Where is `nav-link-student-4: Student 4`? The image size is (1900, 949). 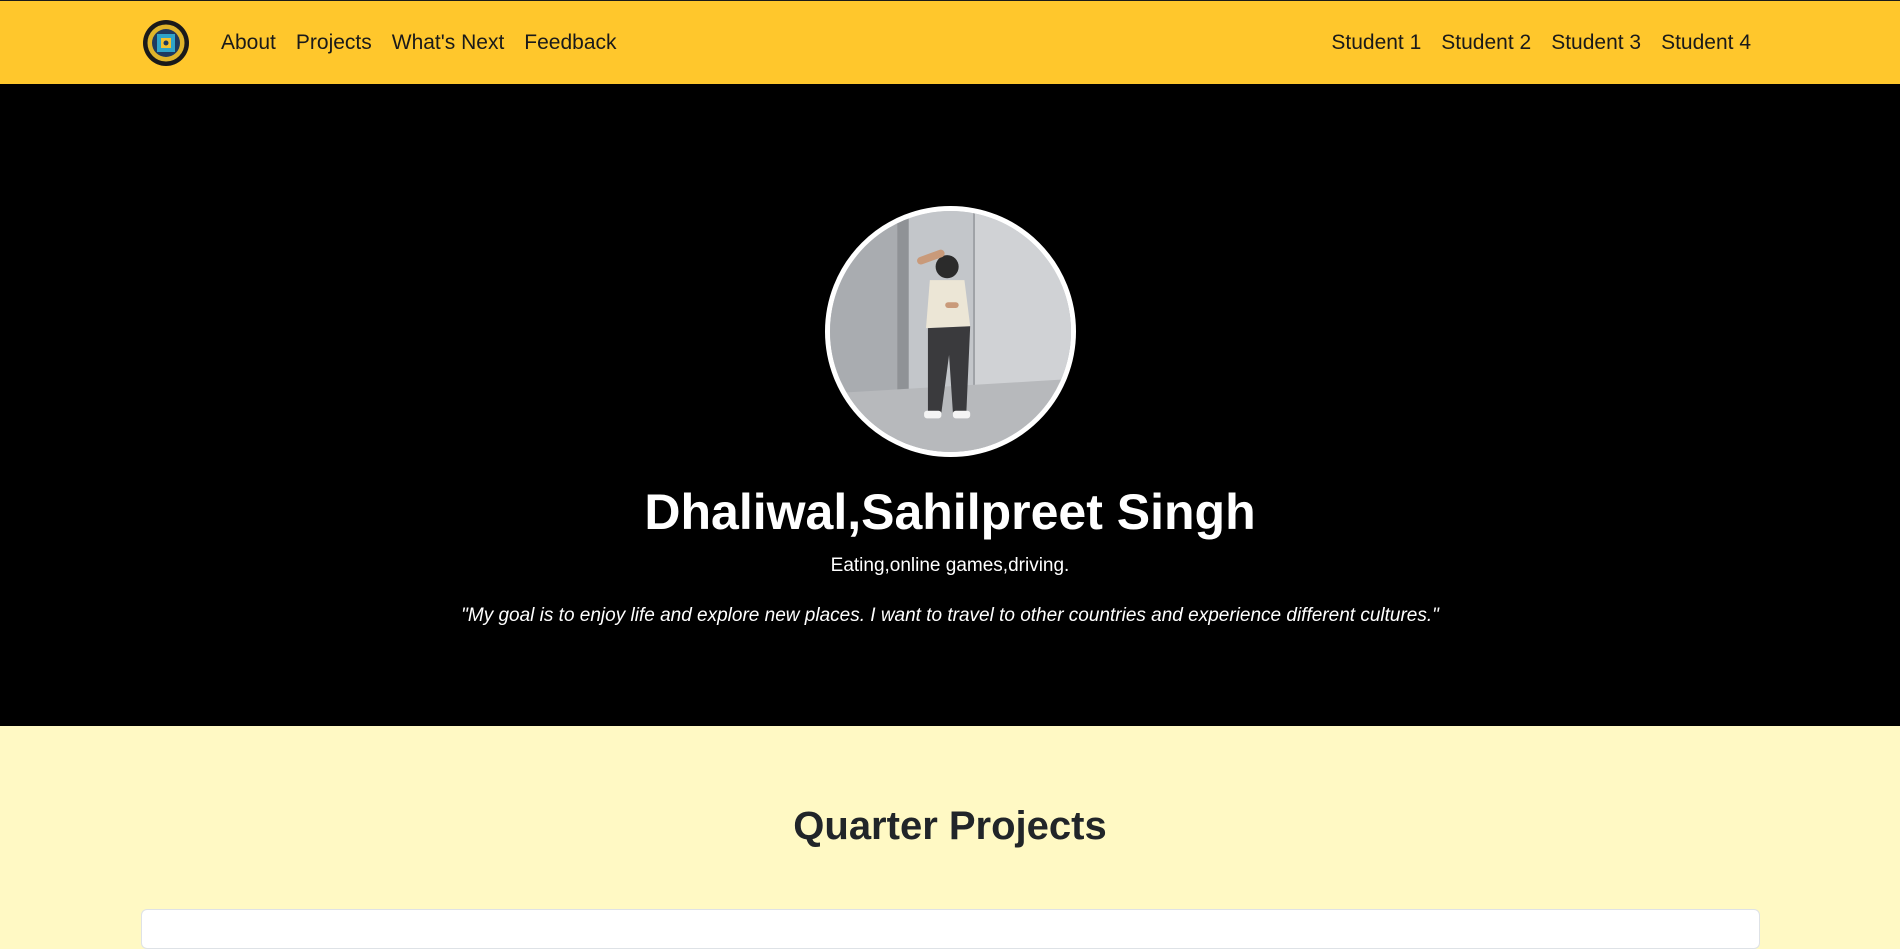
nav-link-student-4: Student 4 is located at coordinates (1706, 43).